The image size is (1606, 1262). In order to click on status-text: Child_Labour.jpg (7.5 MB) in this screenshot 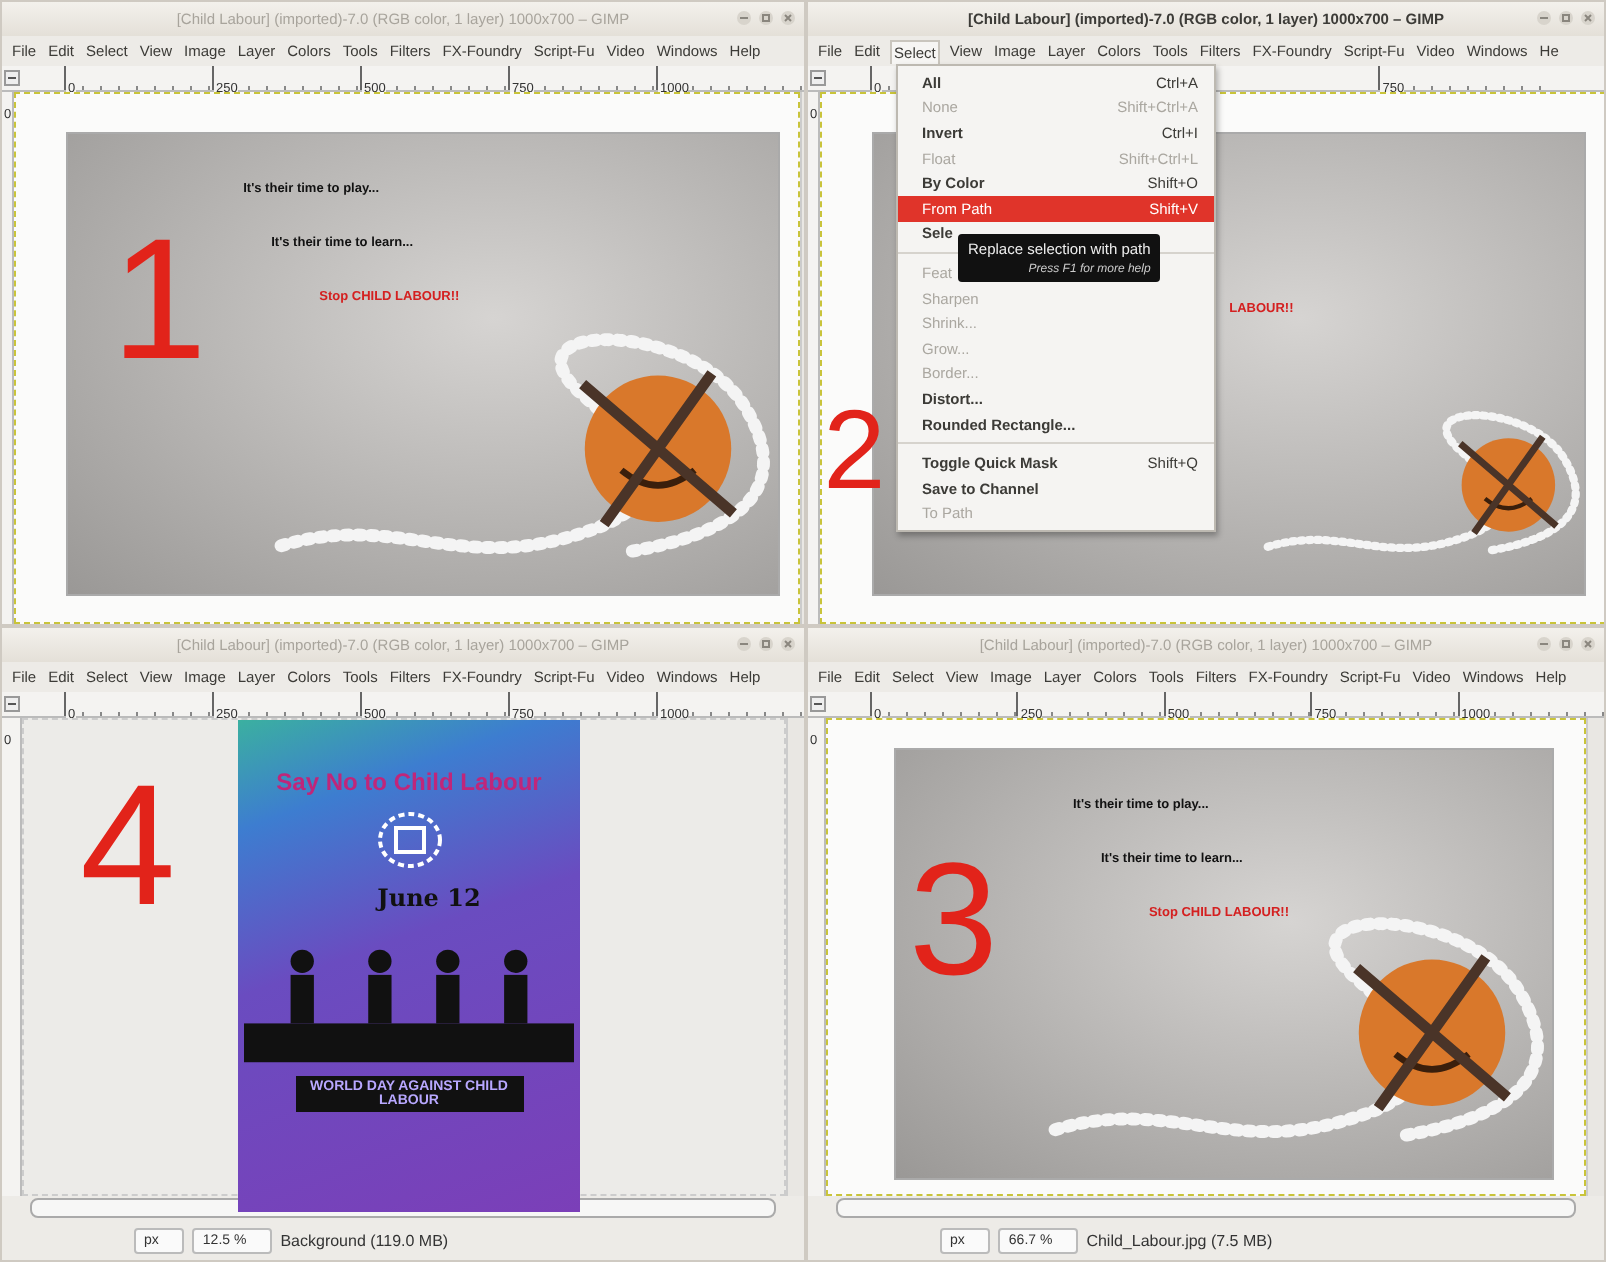, I will do `click(1179, 1240)`.